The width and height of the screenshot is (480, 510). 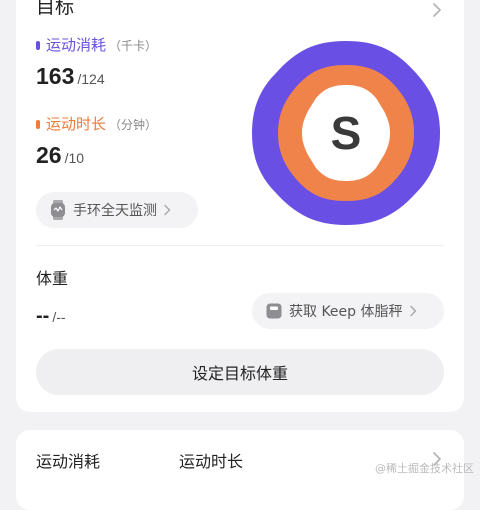 I want to click on duration-unit: （分钟）, so click(x=133, y=124).